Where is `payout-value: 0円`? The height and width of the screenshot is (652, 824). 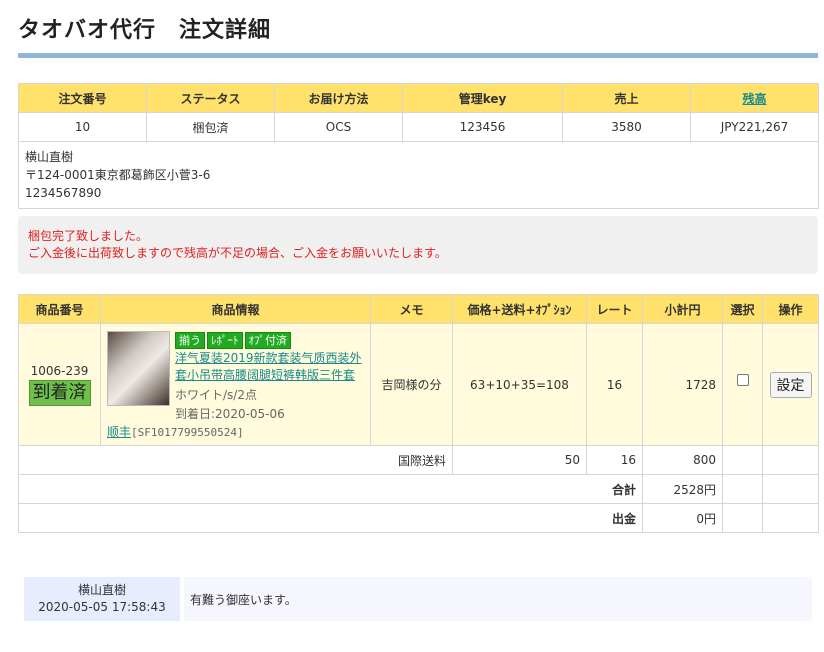
payout-value: 0円 is located at coordinates (682, 518).